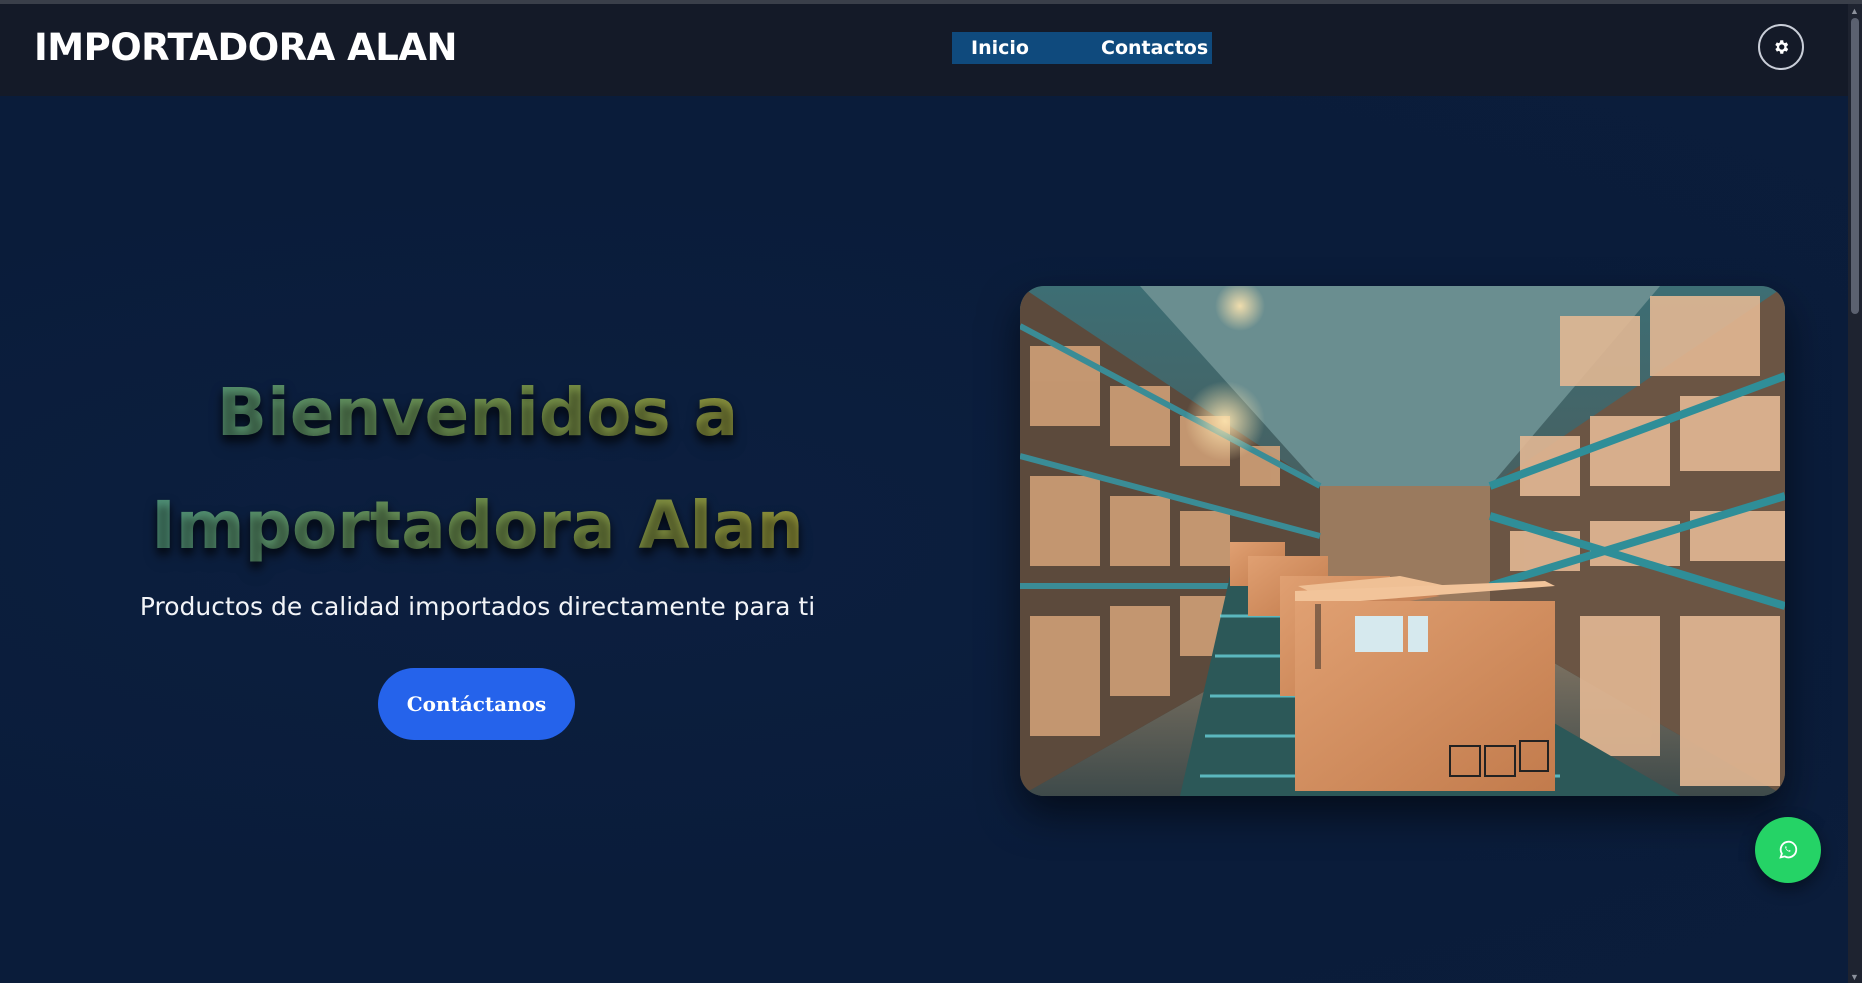  What do you see at coordinates (1854, 11) in the screenshot?
I see `scroll-up-arrow-icon: ▲` at bounding box center [1854, 11].